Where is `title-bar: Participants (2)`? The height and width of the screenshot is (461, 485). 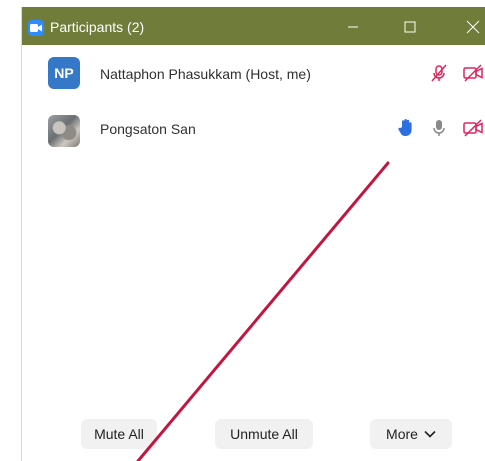 title-bar: Participants (2) is located at coordinates (253, 26).